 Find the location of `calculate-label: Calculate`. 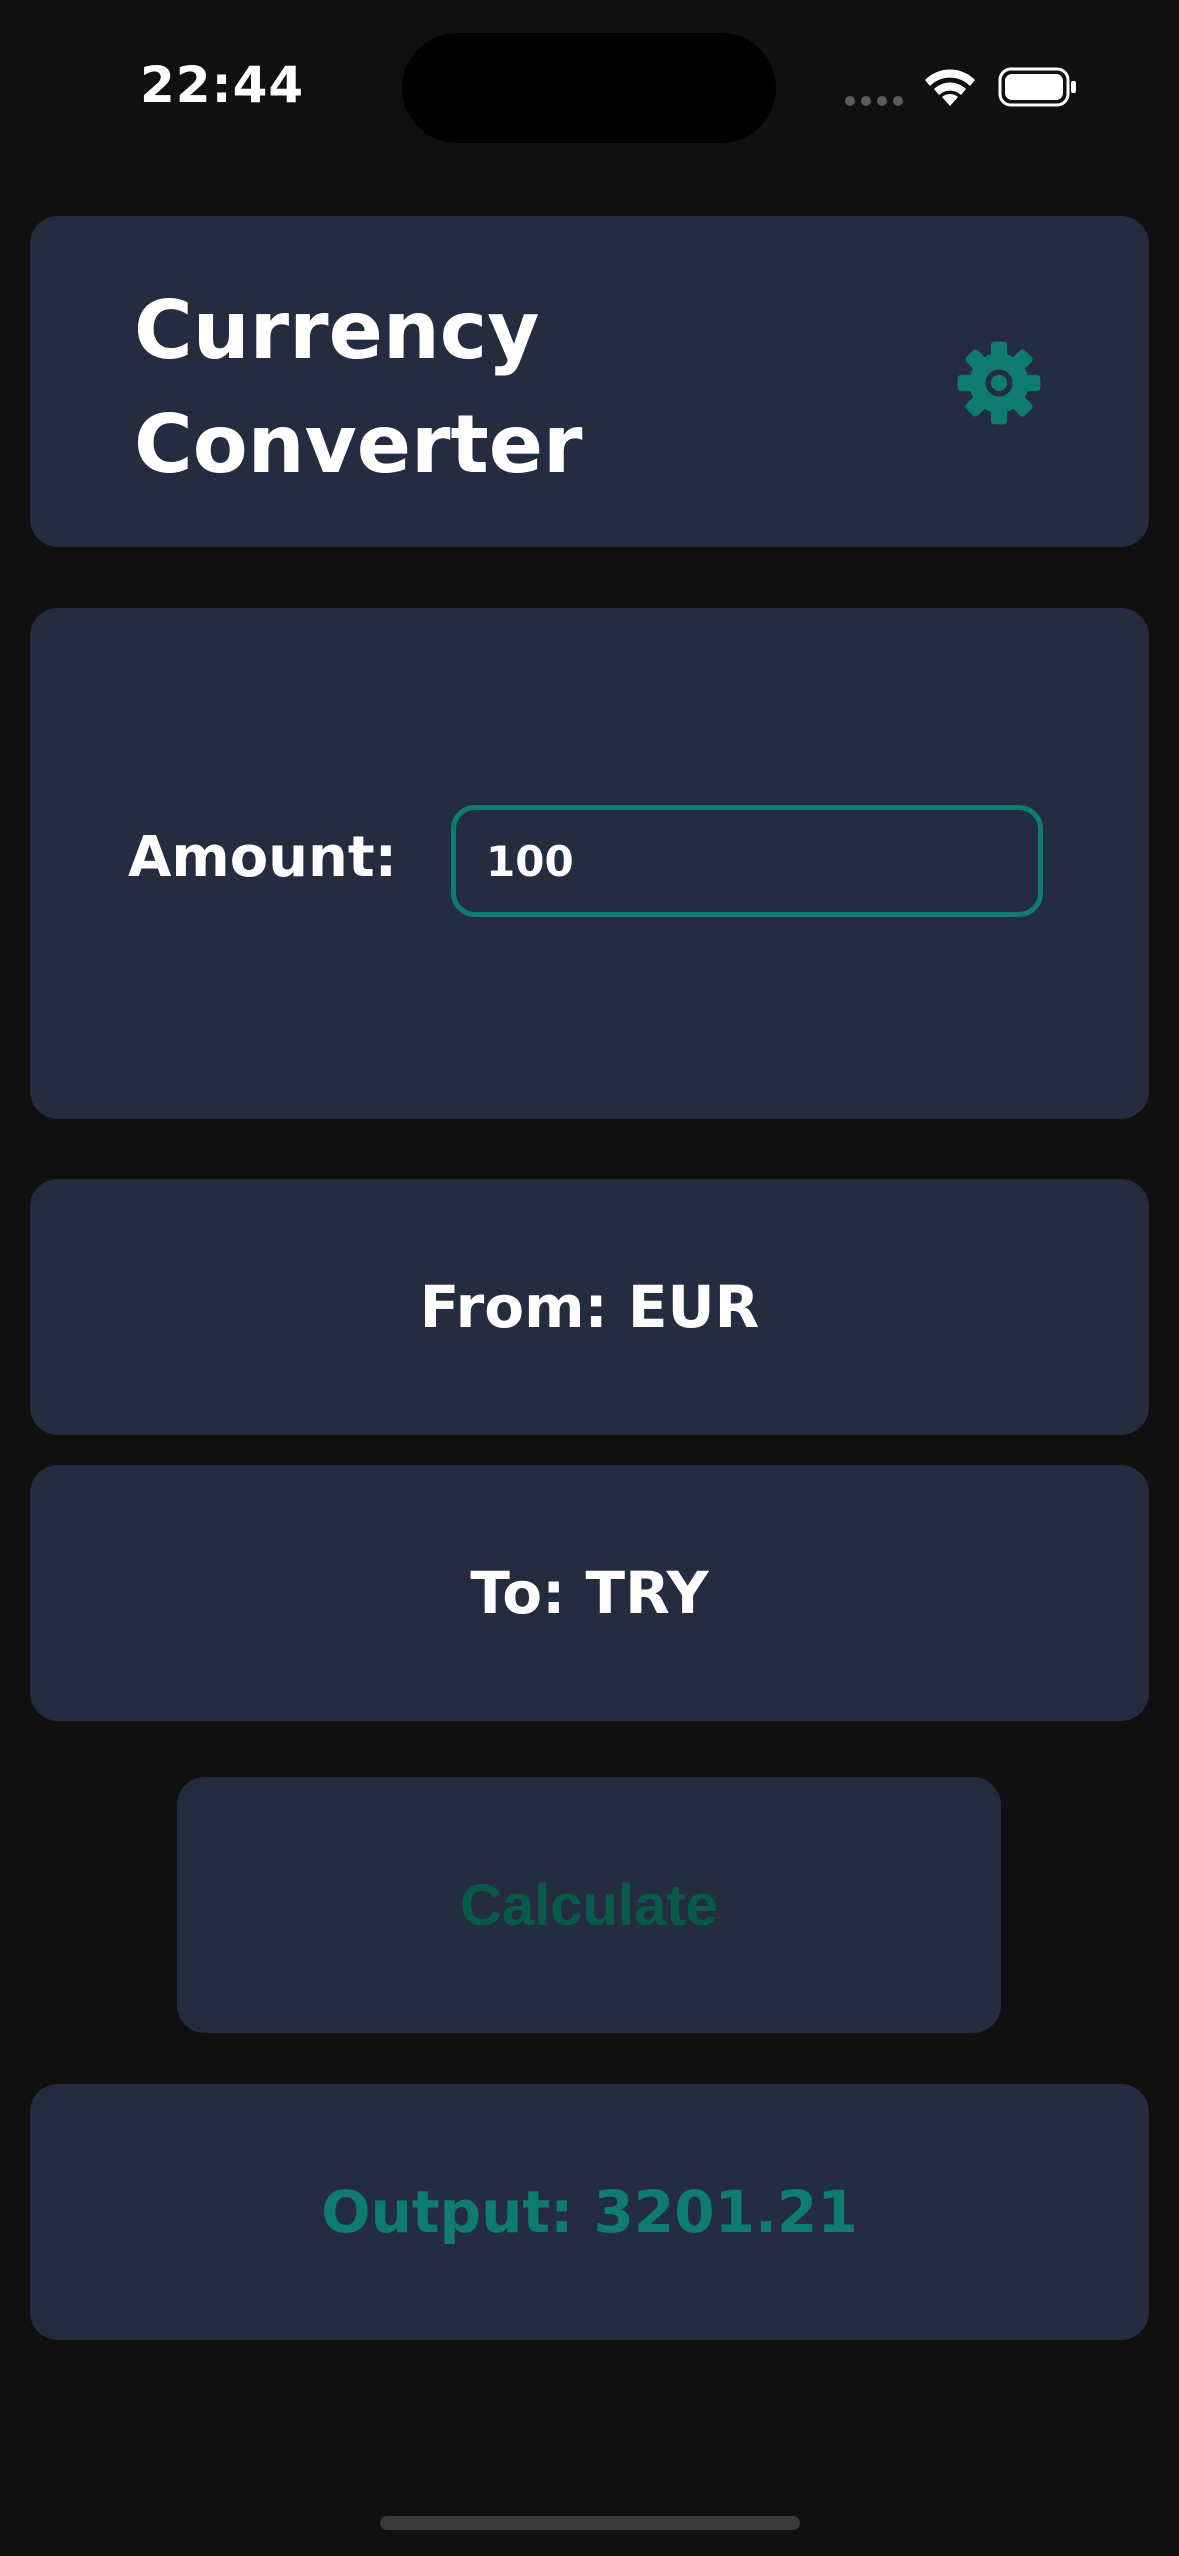

calculate-label: Calculate is located at coordinates (589, 1905).